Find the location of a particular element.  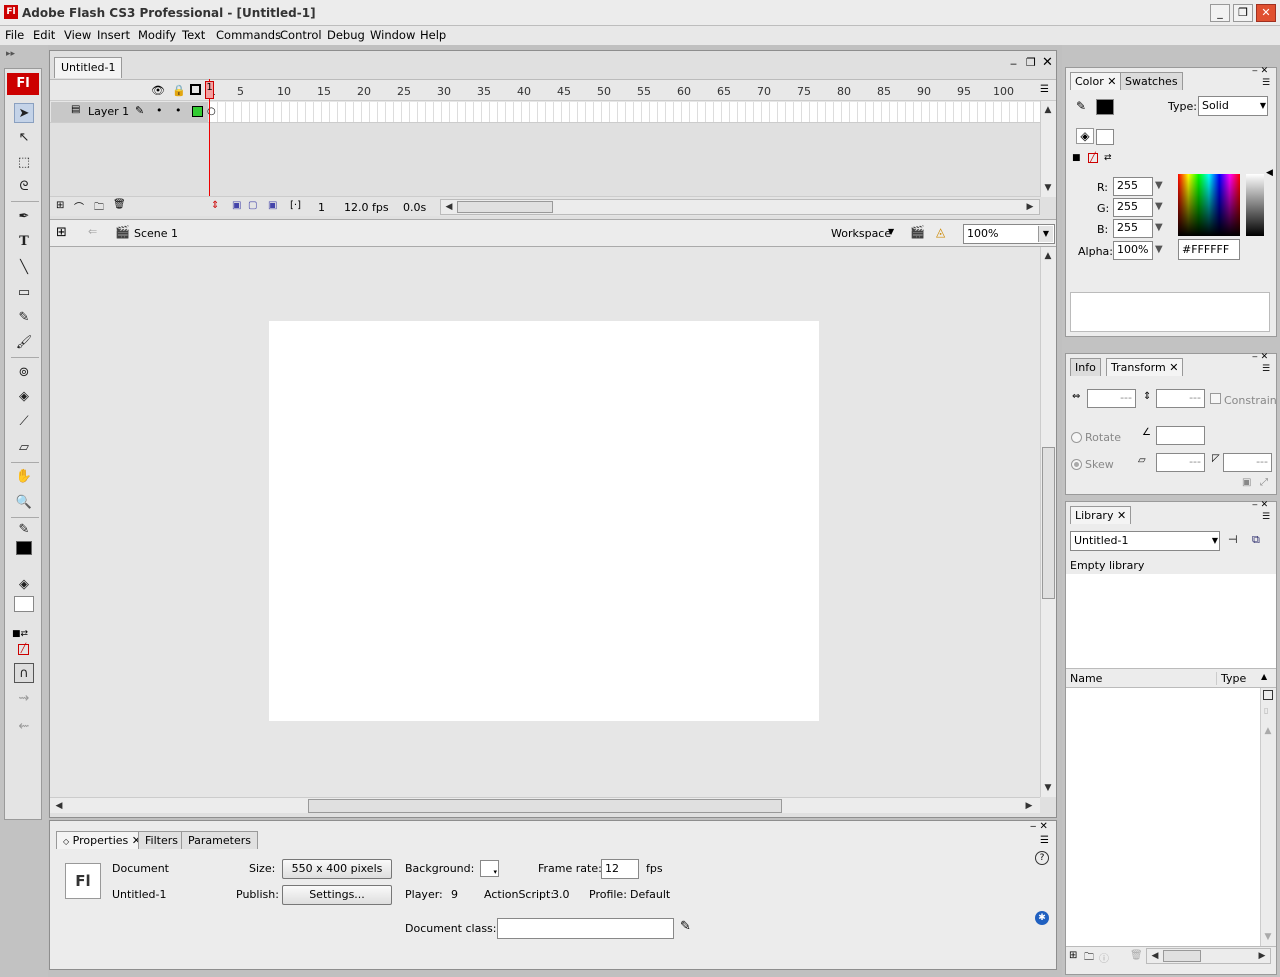

add-motion-guide-icon: ⌒ is located at coordinates (79, 206).